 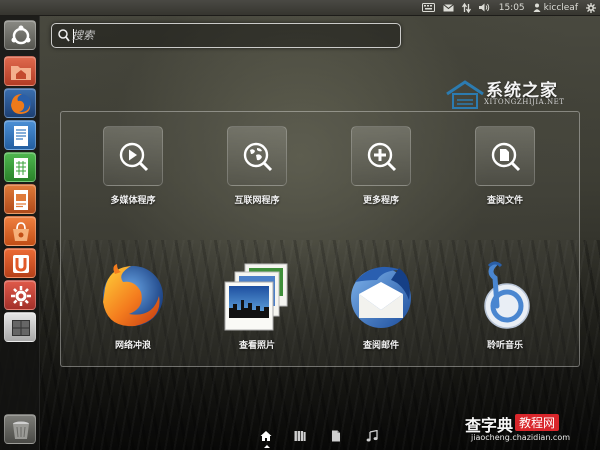 What do you see at coordinates (232, 35) in the screenshot?
I see `search-input` at bounding box center [232, 35].